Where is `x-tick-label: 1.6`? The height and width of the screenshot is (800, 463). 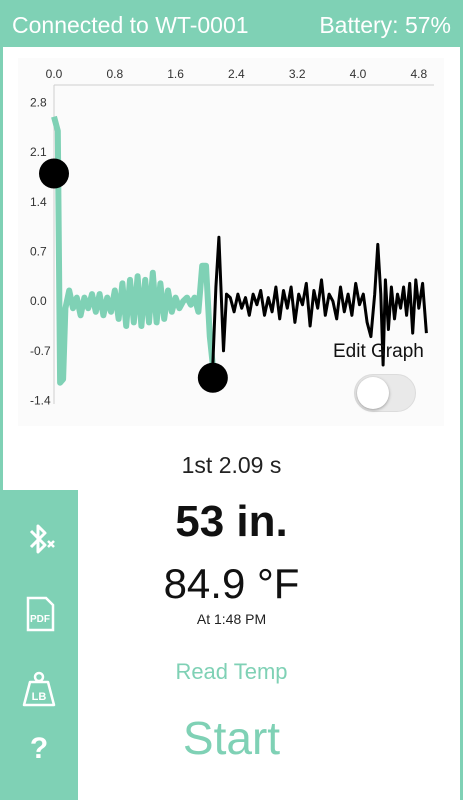
x-tick-label: 1.6 is located at coordinates (175, 74).